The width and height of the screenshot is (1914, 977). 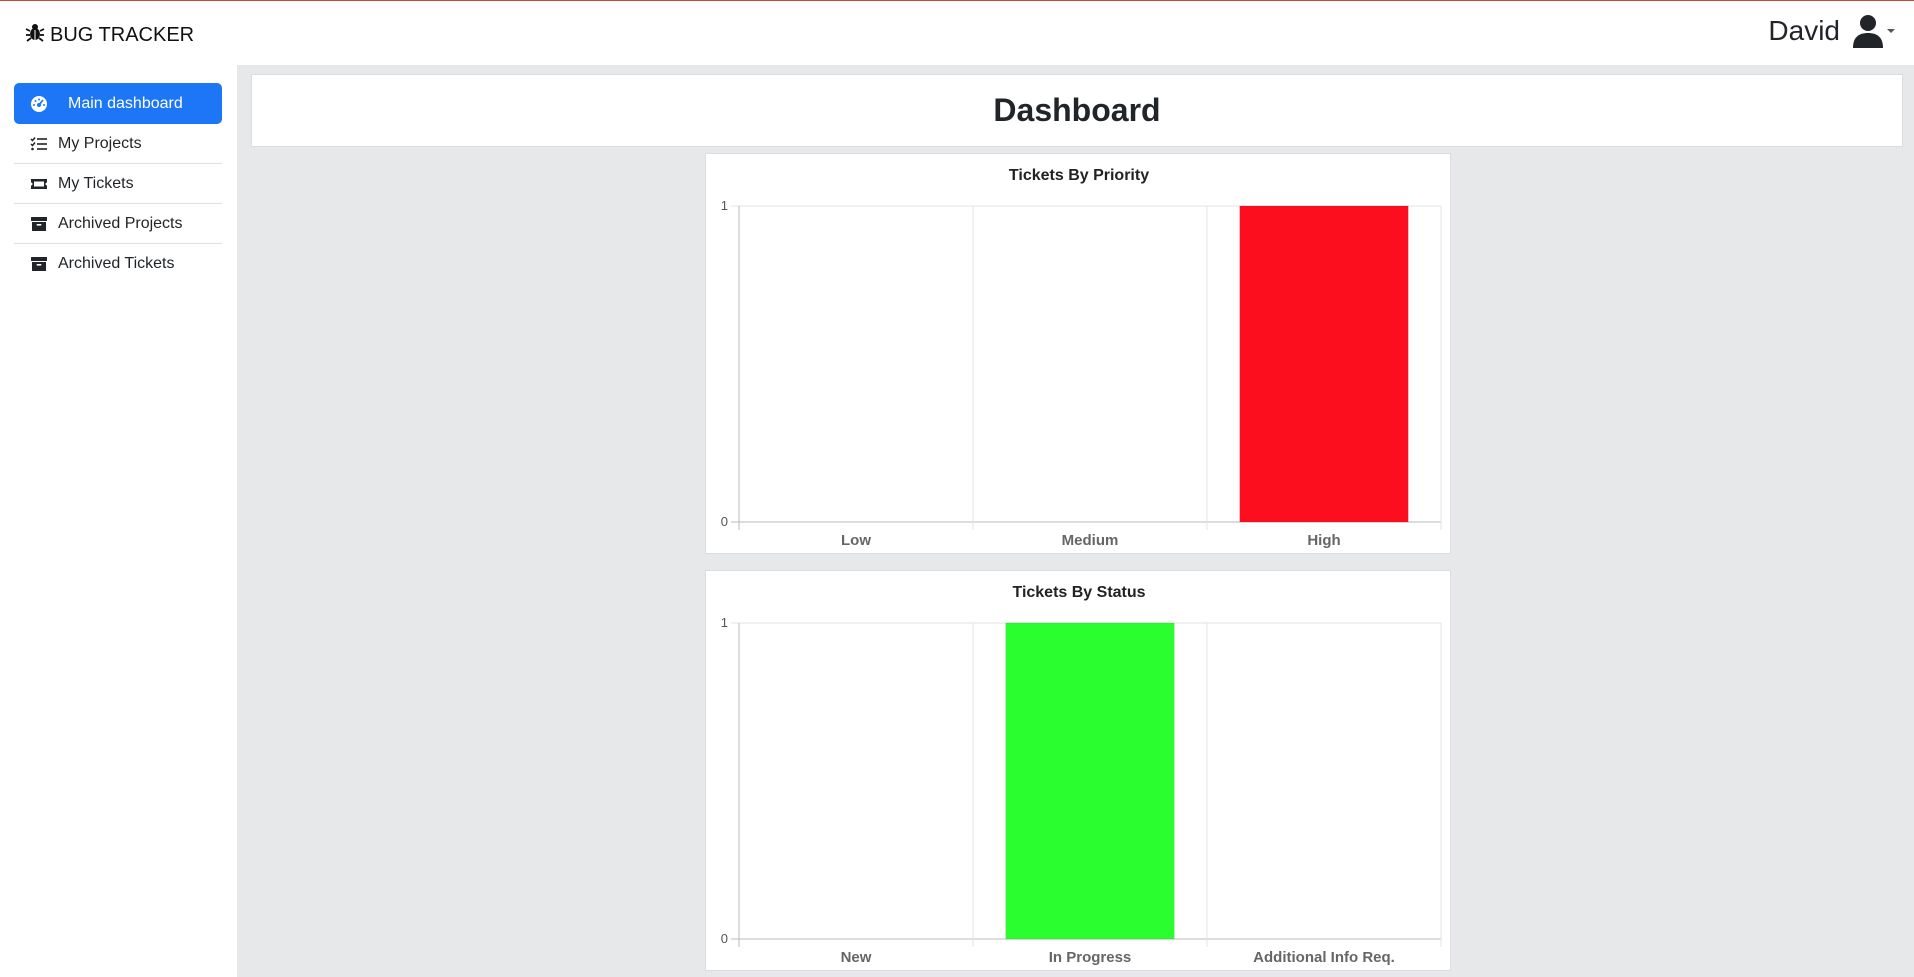 I want to click on sidebar-item-archived-tickets: Archived Tickets, so click(x=118, y=264).